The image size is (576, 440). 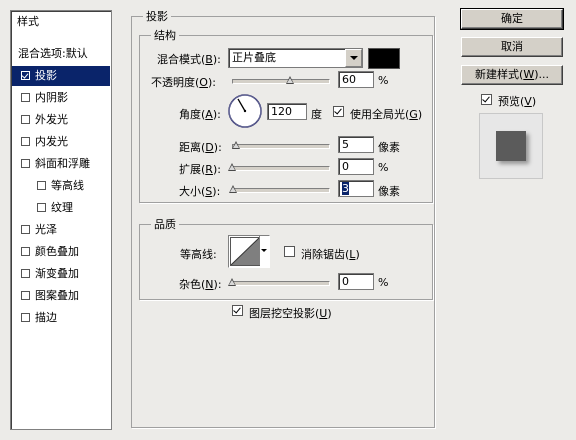 I want to click on style-list-item: 描边, so click(x=61, y=318).